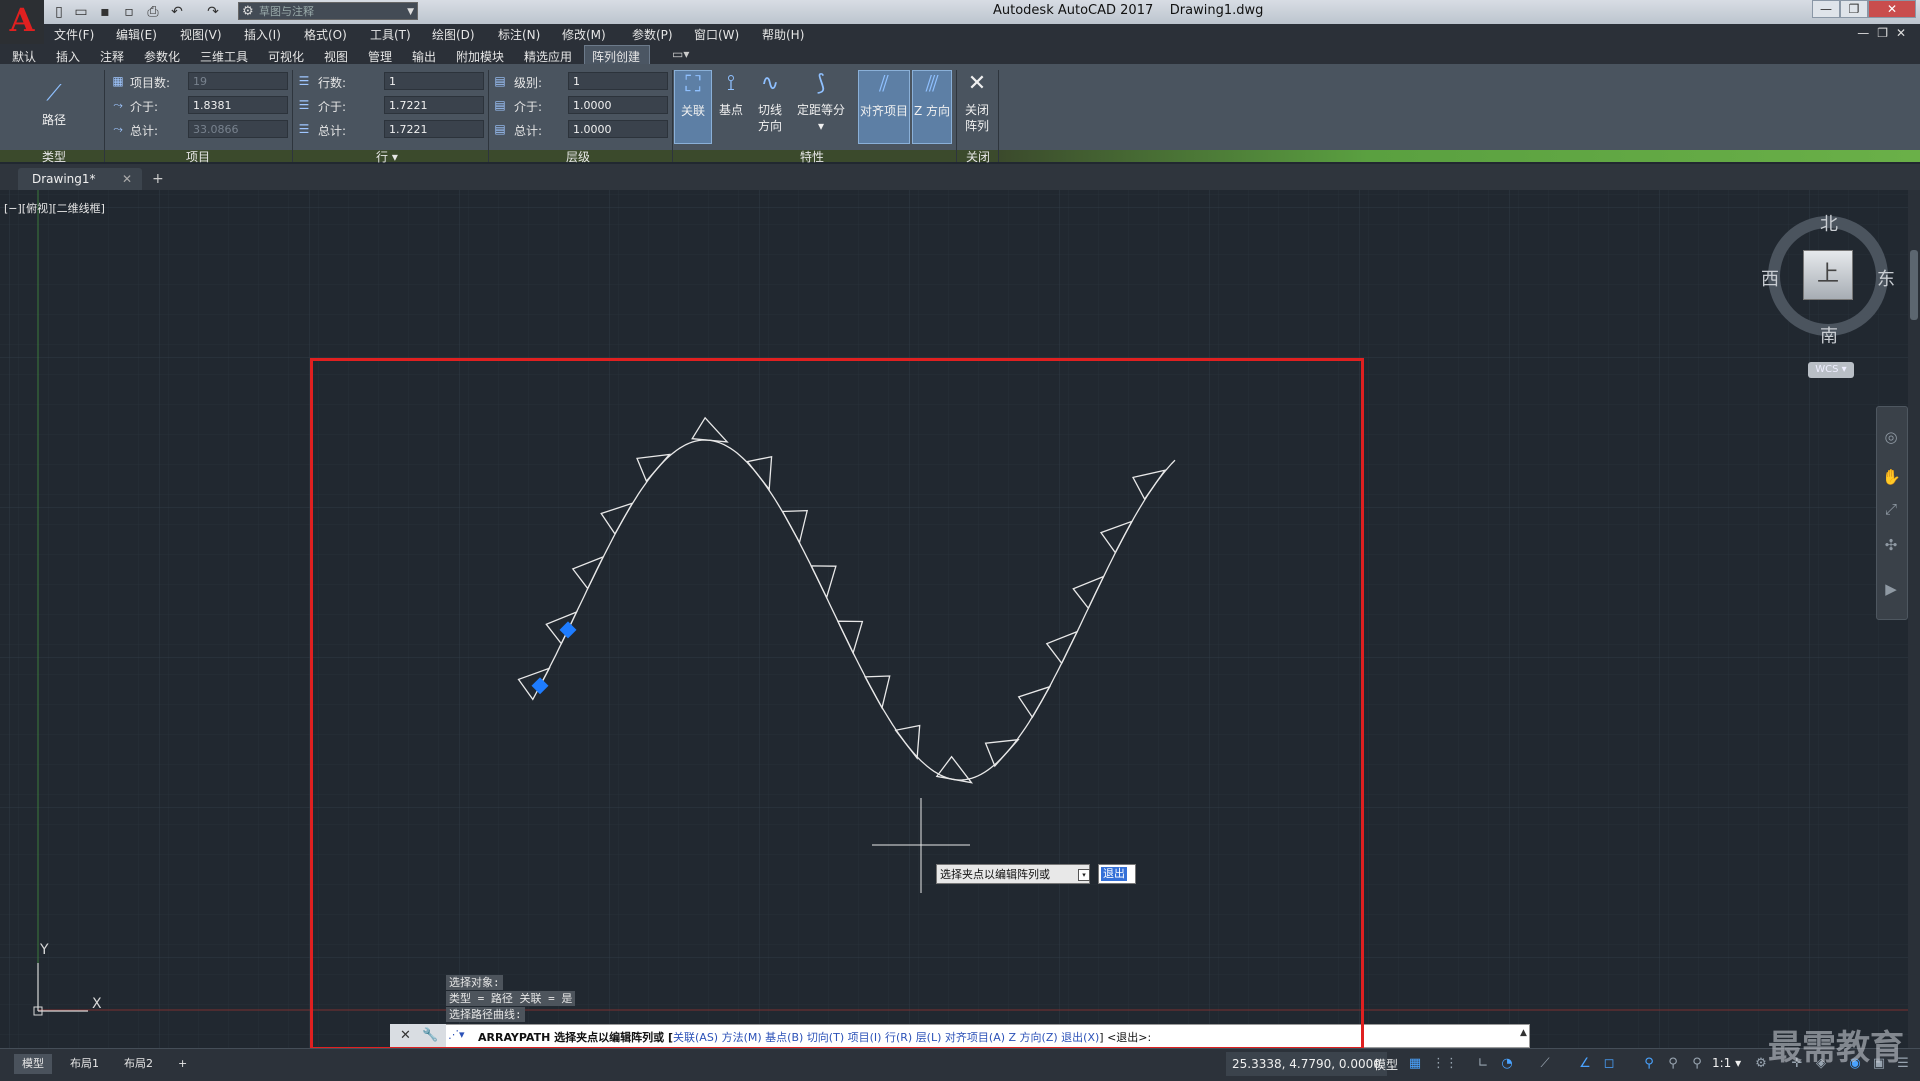  I want to click on viewcube-top-face: 上, so click(1828, 275).